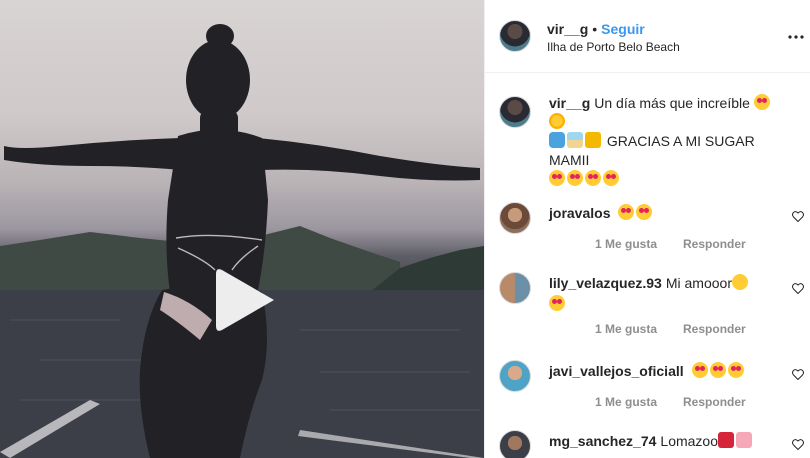 The width and height of the screenshot is (810, 458). What do you see at coordinates (796, 35) in the screenshot?
I see `more-horizontal-icon` at bounding box center [796, 35].